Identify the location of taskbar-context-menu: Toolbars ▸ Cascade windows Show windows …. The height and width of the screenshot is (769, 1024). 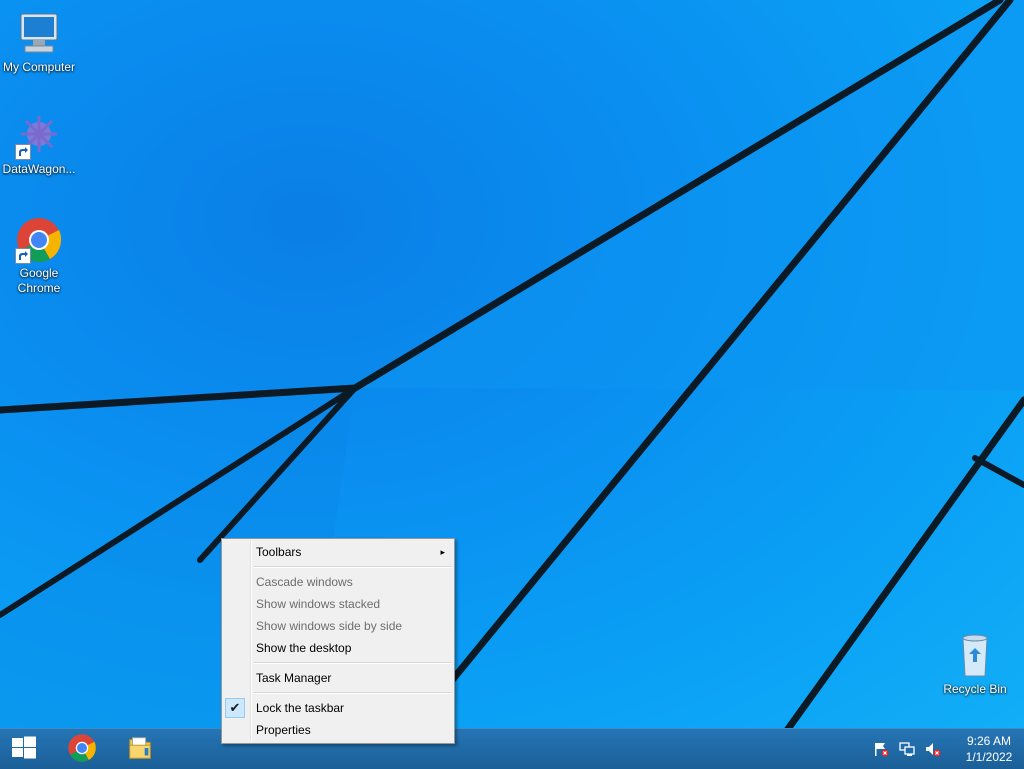
(338, 641).